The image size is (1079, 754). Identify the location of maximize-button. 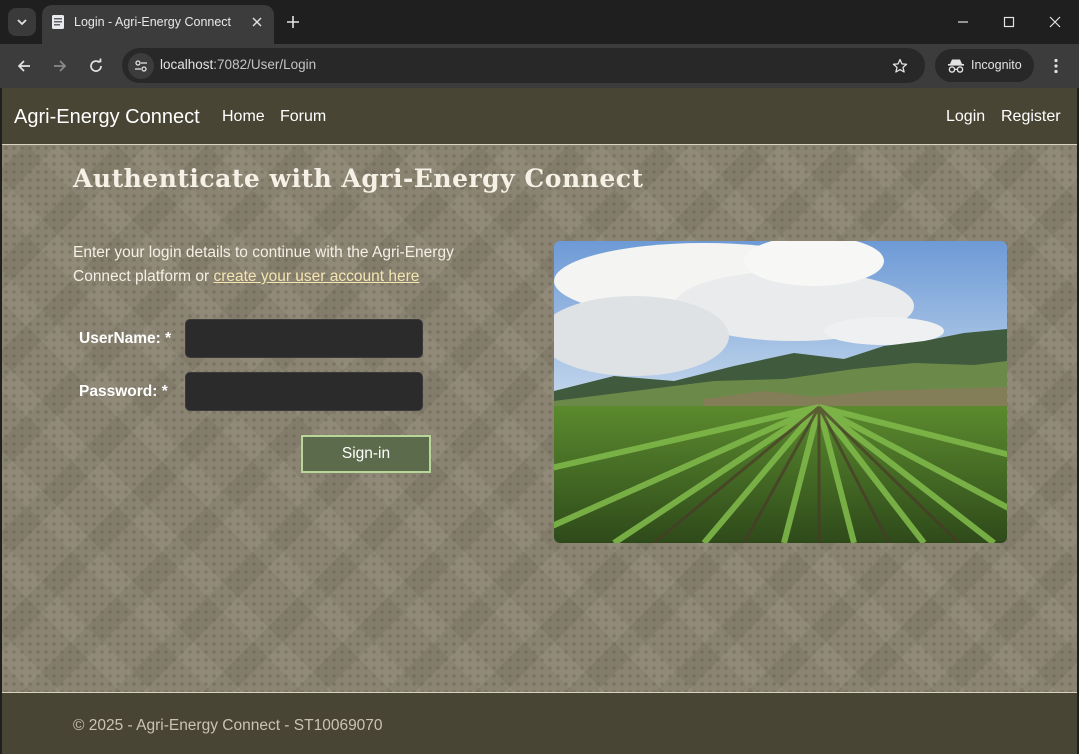
(1009, 22).